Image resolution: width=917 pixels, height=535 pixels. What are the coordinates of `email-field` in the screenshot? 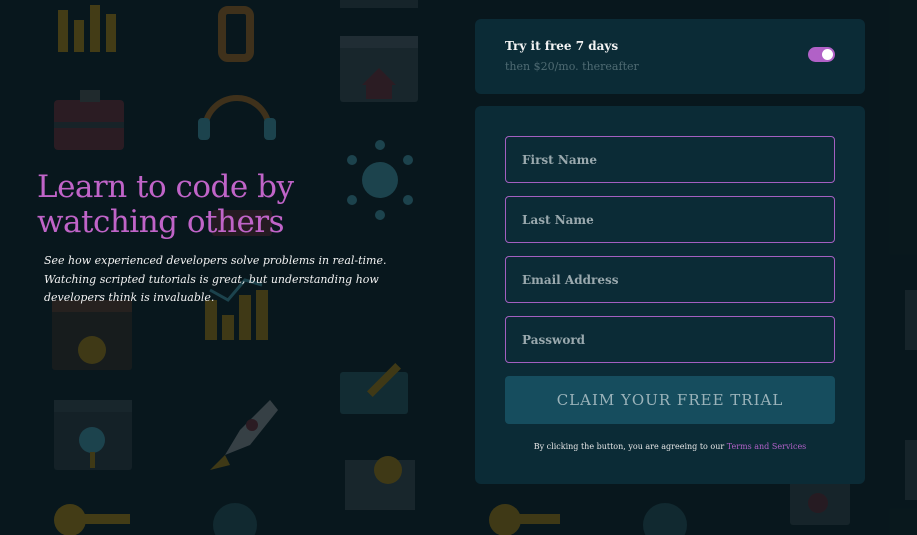 It's located at (670, 279).